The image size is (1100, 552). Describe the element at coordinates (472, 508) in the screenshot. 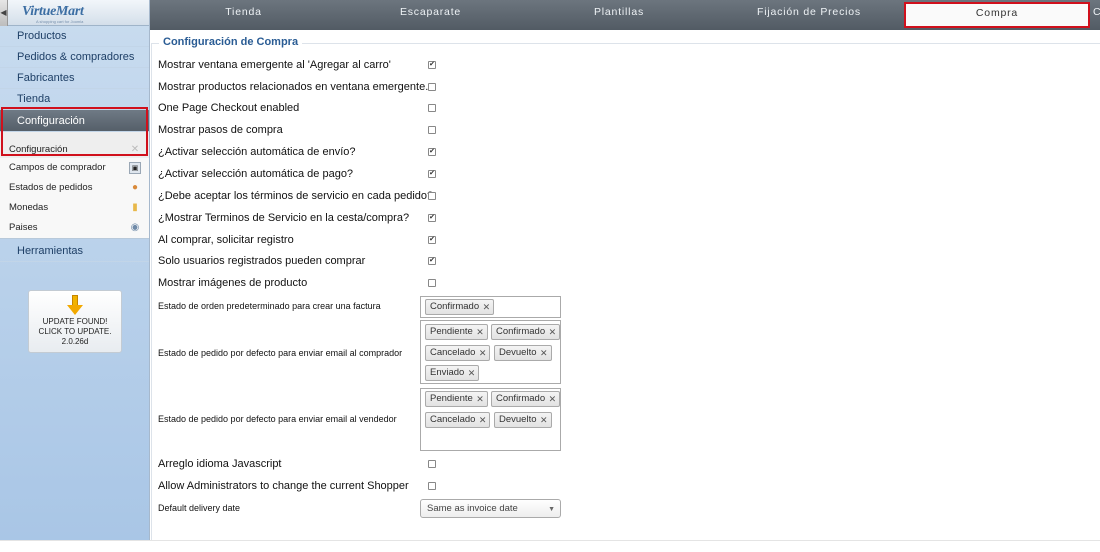

I see `delivery-date-value: Same as invoice date` at that location.